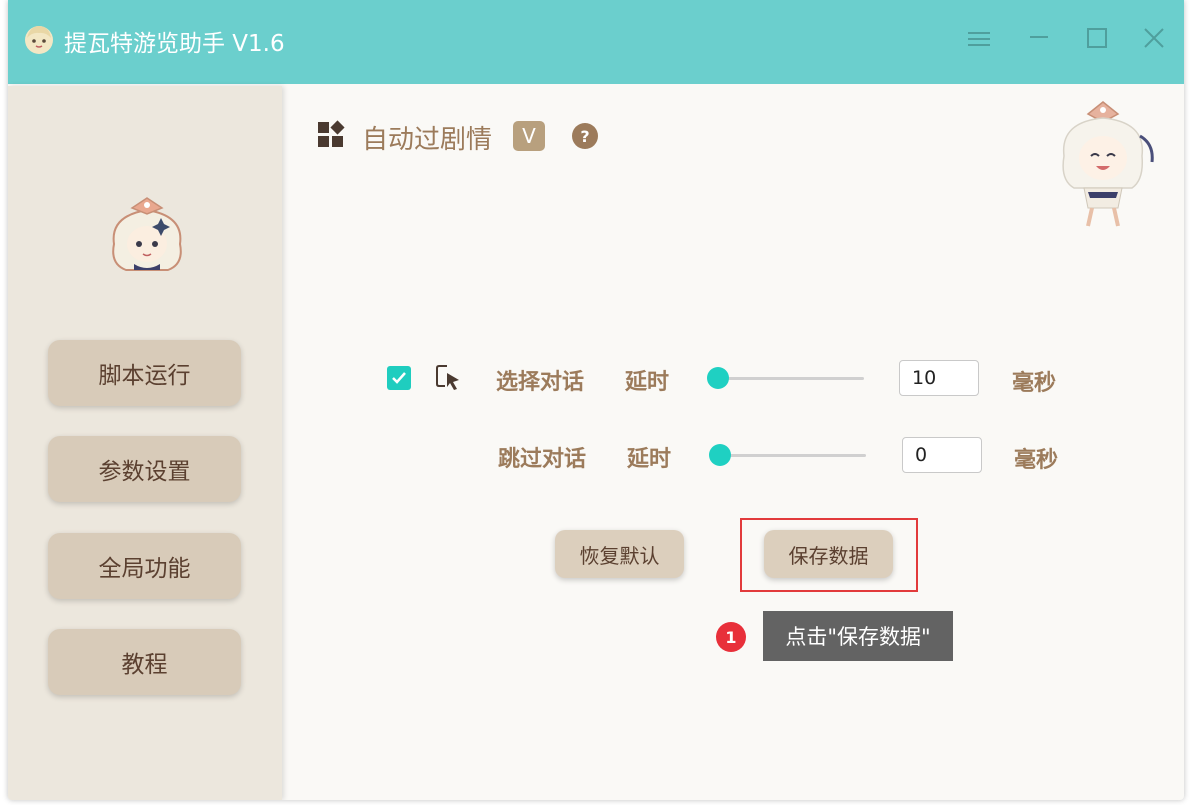  What do you see at coordinates (331, 133) in the screenshot?
I see `dashboard-icon` at bounding box center [331, 133].